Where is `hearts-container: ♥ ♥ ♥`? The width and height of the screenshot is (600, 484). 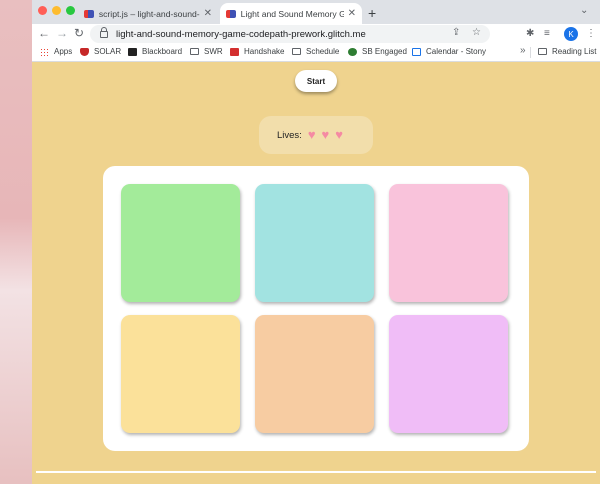 hearts-container: ♥ ♥ ♥ is located at coordinates (322, 135).